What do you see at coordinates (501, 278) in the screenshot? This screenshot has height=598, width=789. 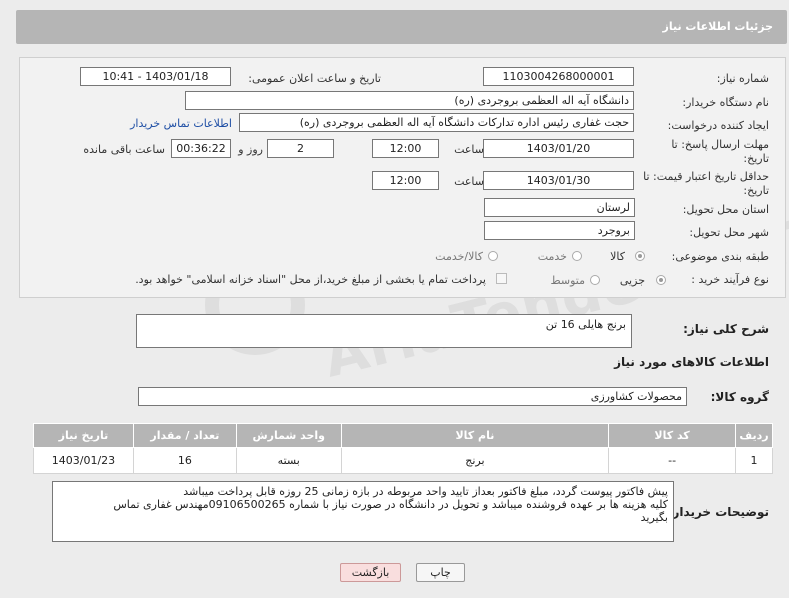 I see `treasury-payment-checkbox` at bounding box center [501, 278].